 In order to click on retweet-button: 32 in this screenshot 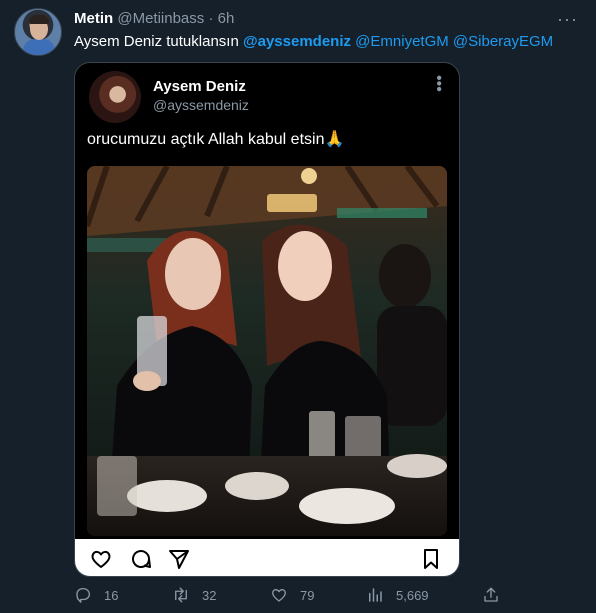, I will do `click(194, 595)`.